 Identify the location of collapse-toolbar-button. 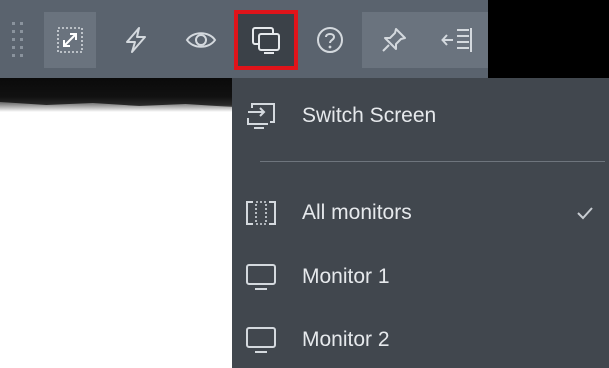
(457, 40).